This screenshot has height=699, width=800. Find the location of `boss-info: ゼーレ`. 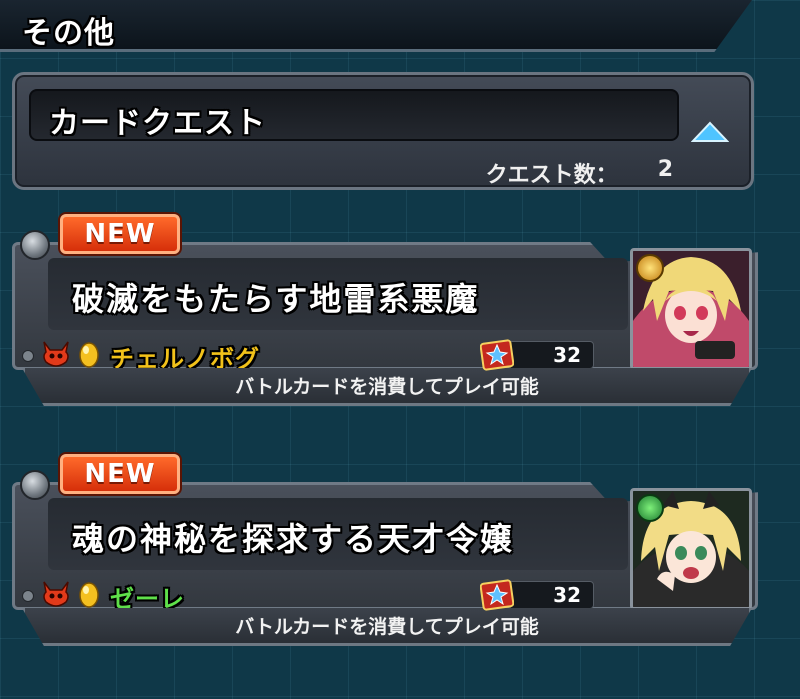

boss-info: ゼーレ is located at coordinates (112, 596).